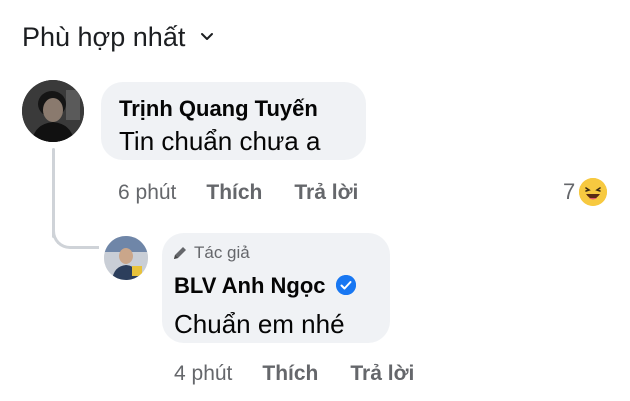 The height and width of the screenshot is (401, 630). I want to click on comment-timestamp: 4 phút, so click(203, 374).